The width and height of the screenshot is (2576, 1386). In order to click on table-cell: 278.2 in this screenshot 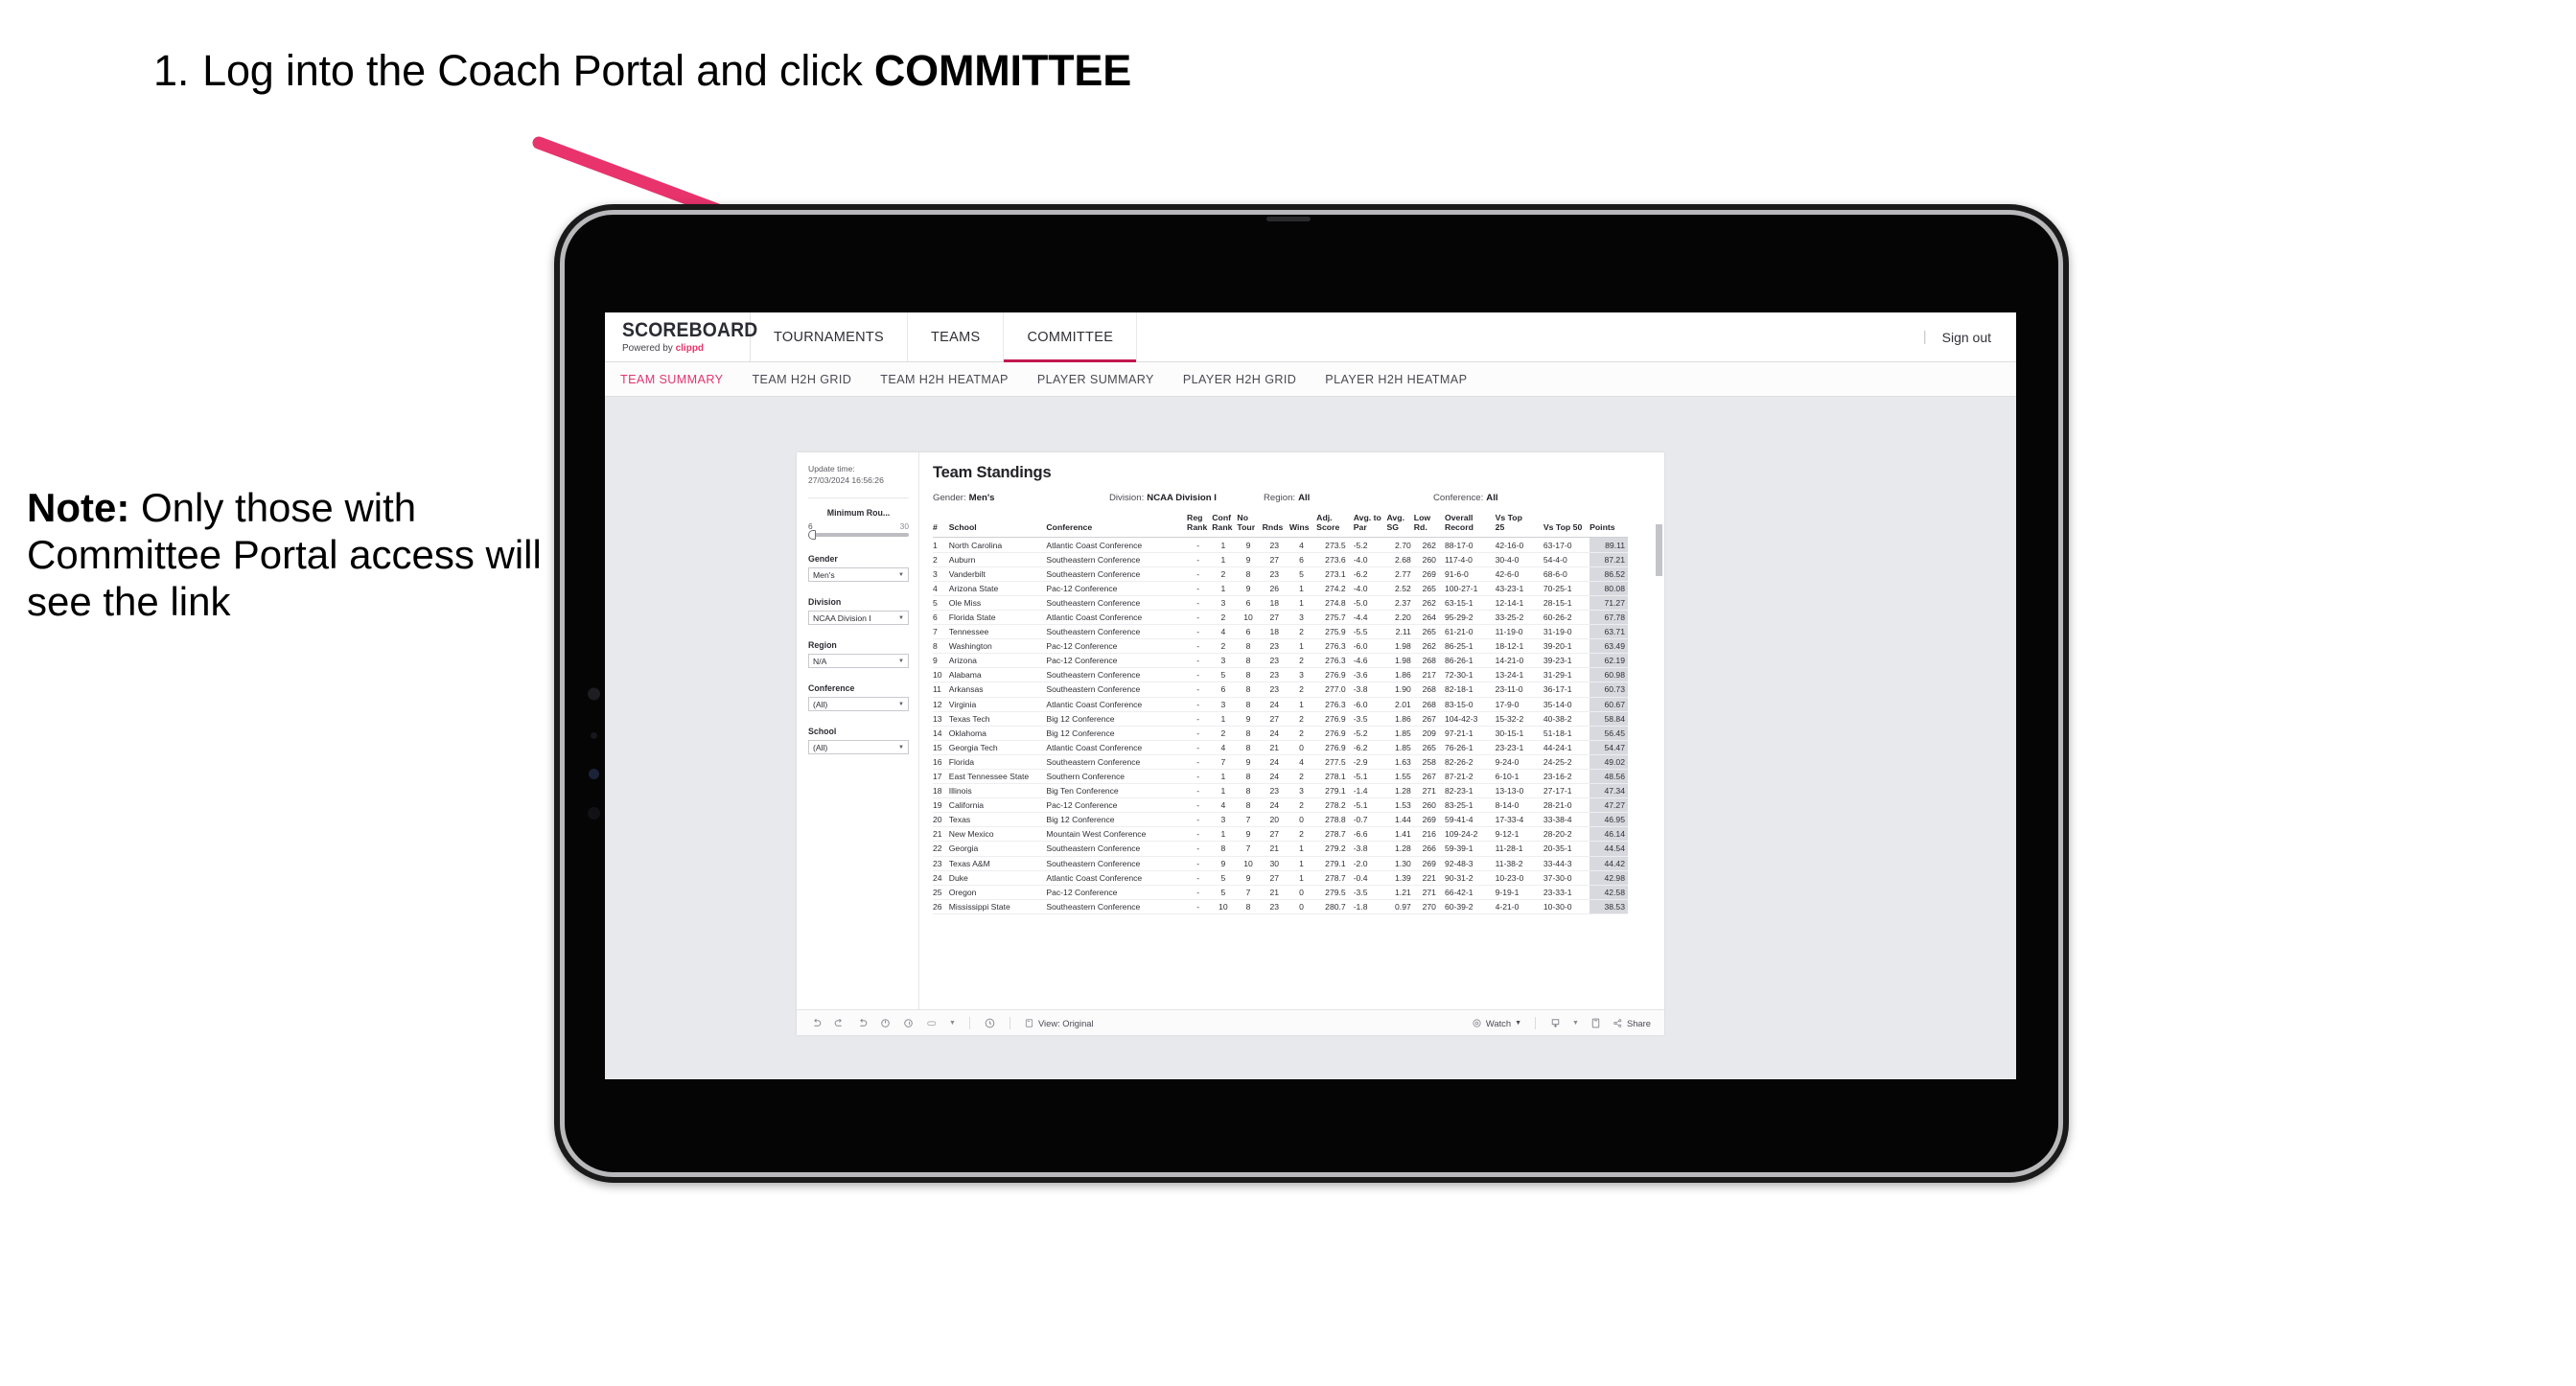, I will do `click(1332, 806)`.